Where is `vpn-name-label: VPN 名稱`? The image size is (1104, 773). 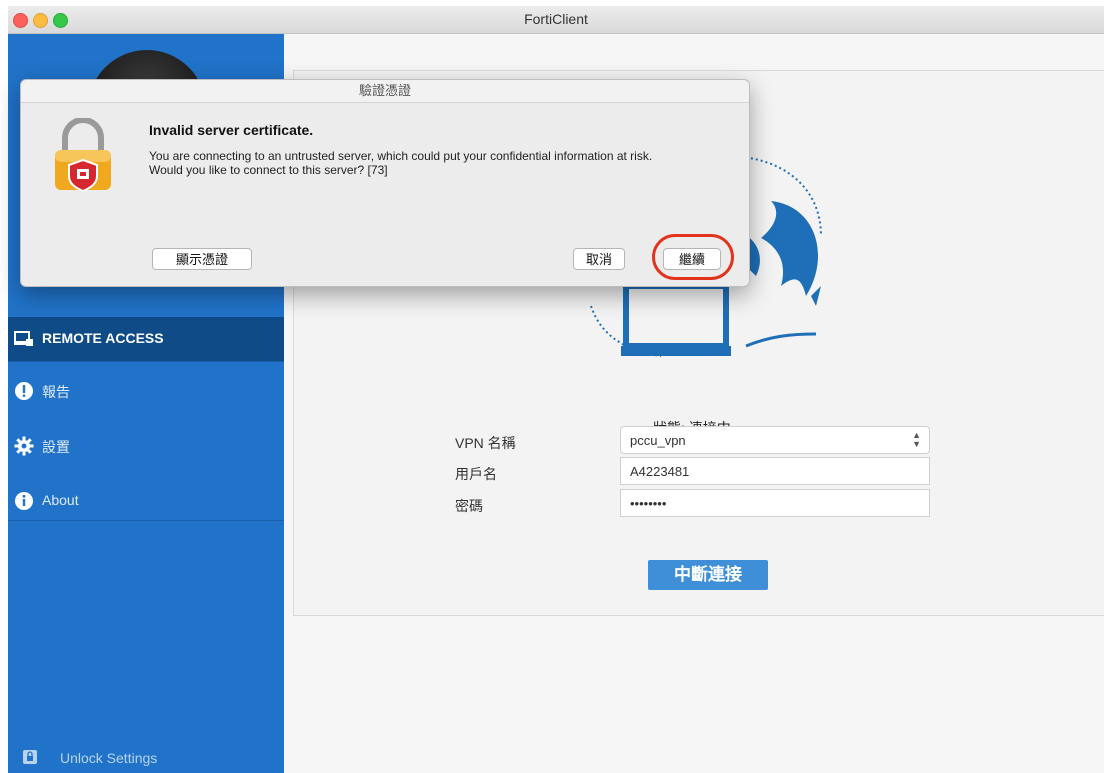 vpn-name-label: VPN 名稱 is located at coordinates (485, 443).